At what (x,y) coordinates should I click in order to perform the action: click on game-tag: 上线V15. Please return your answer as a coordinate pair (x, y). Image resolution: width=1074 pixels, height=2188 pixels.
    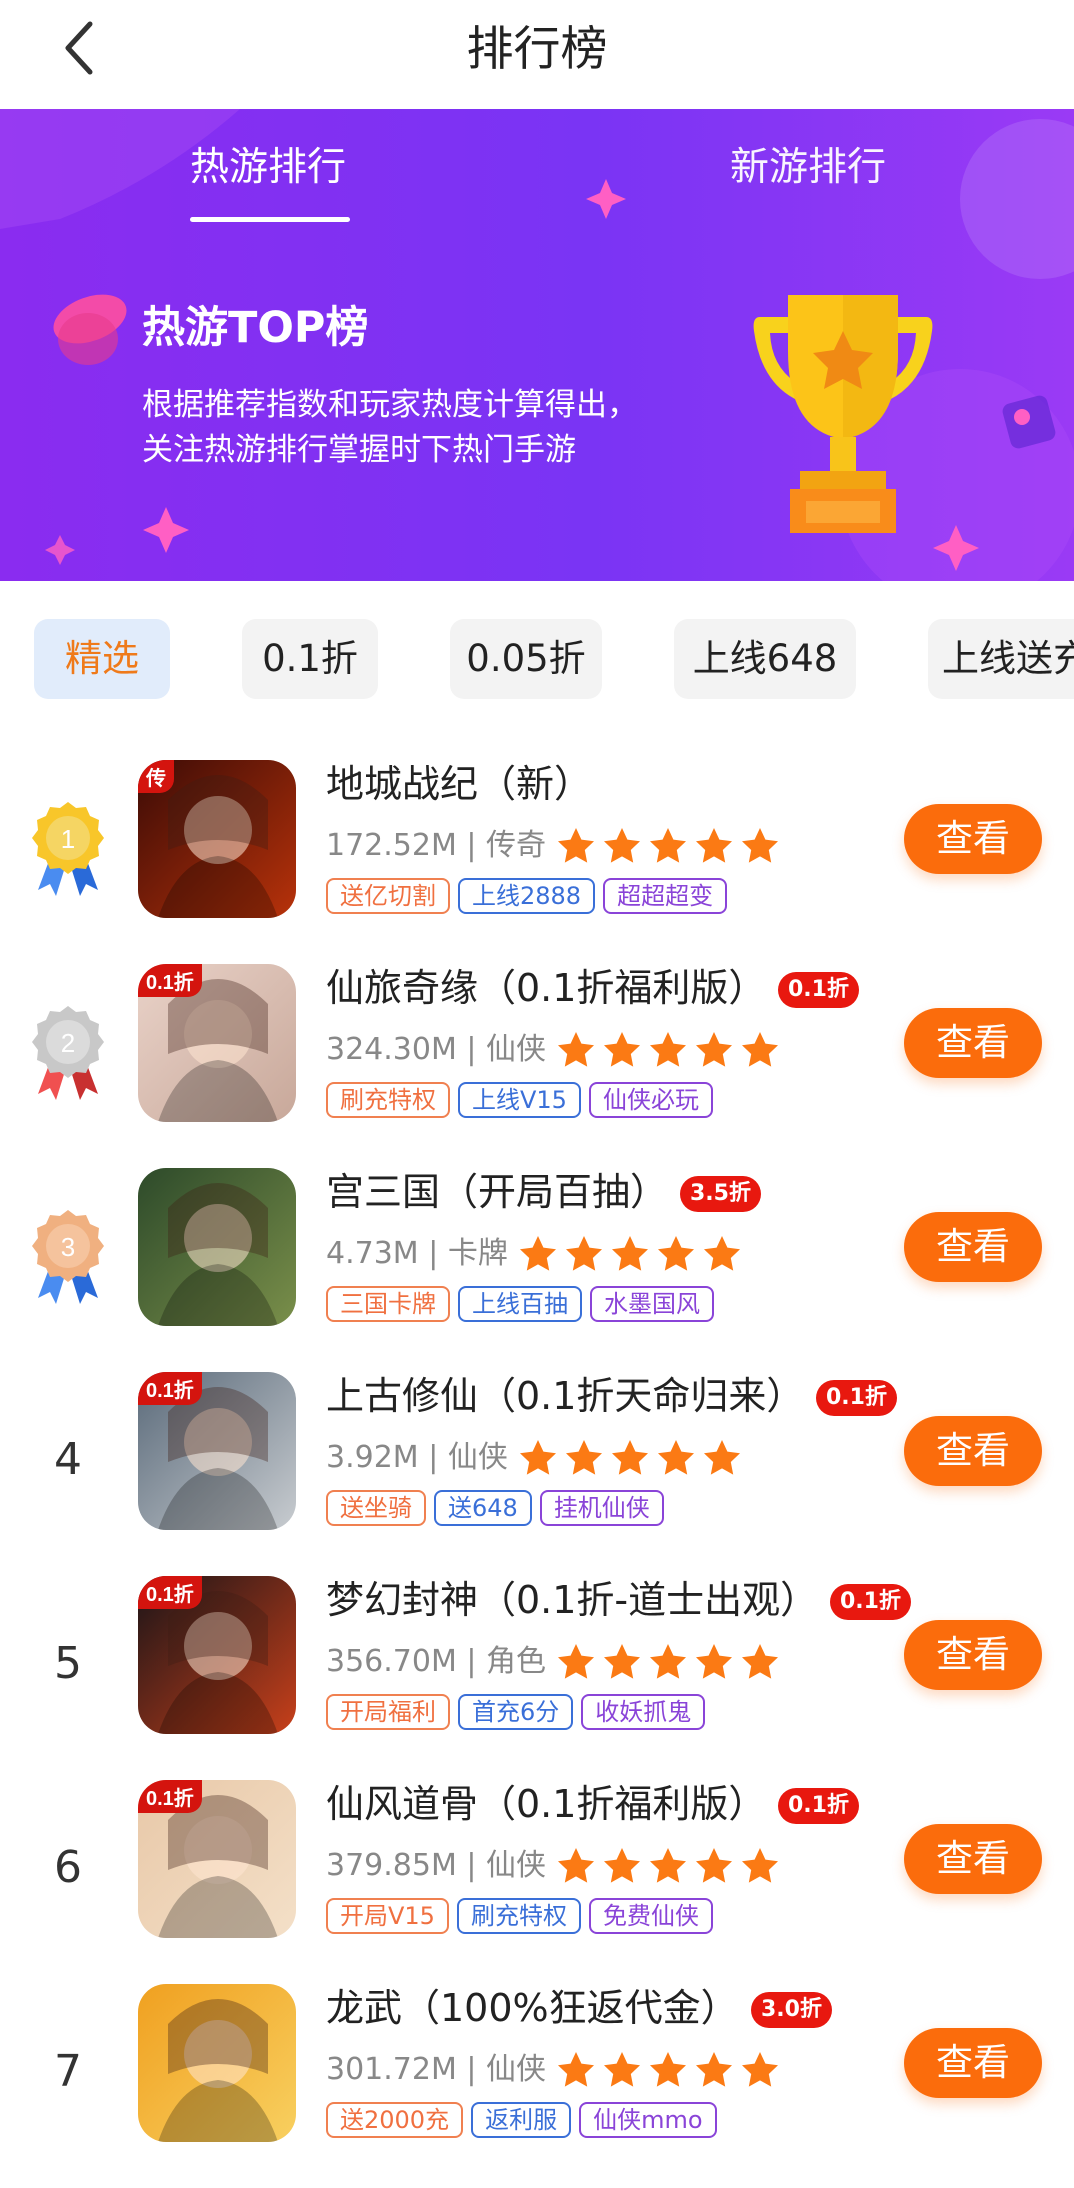
    Looking at the image, I should click on (519, 1100).